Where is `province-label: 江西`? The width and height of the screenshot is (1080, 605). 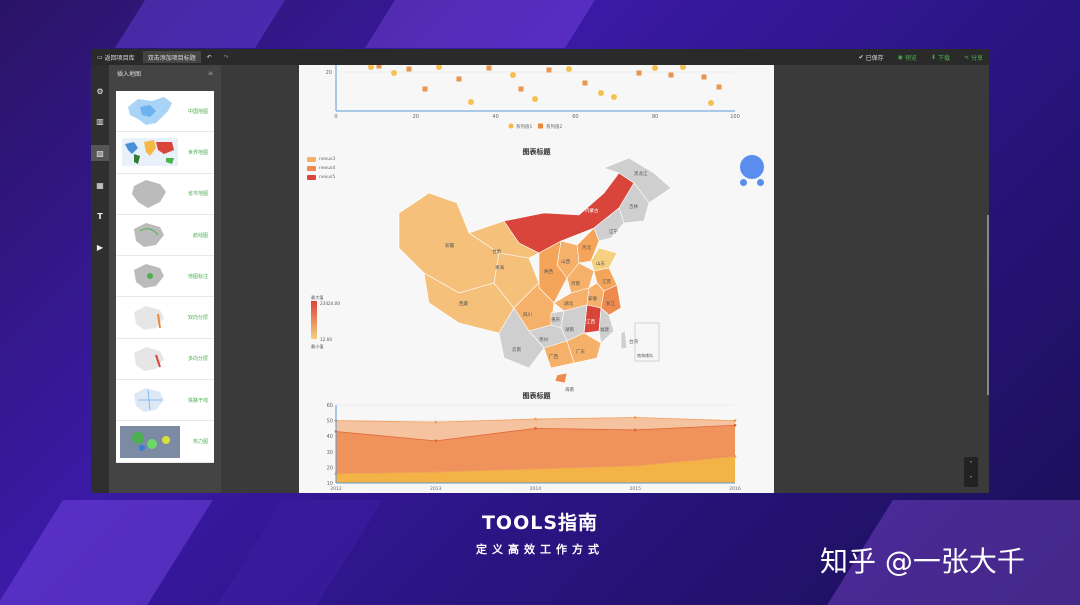 province-label: 江西 is located at coordinates (590, 321).